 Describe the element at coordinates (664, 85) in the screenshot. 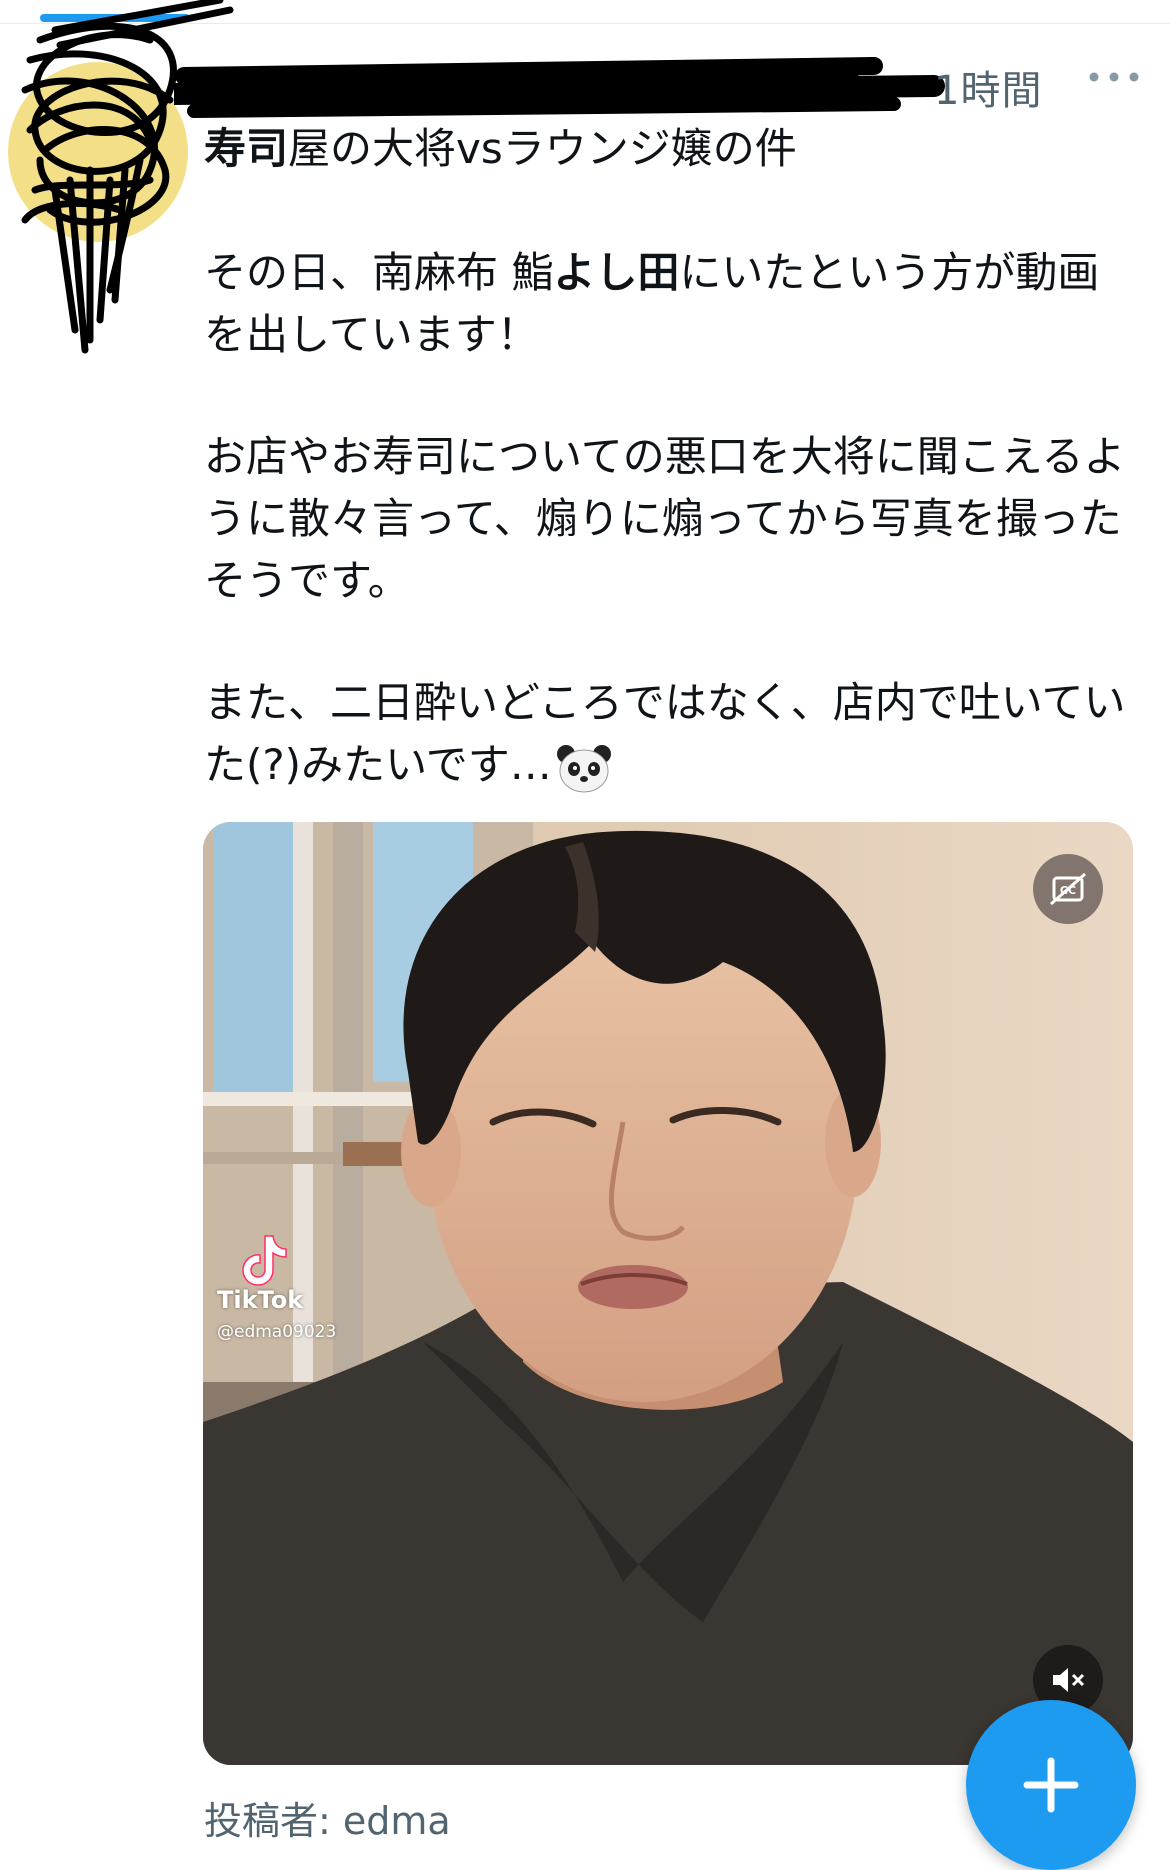

I see `tweet-header: 1時間` at that location.